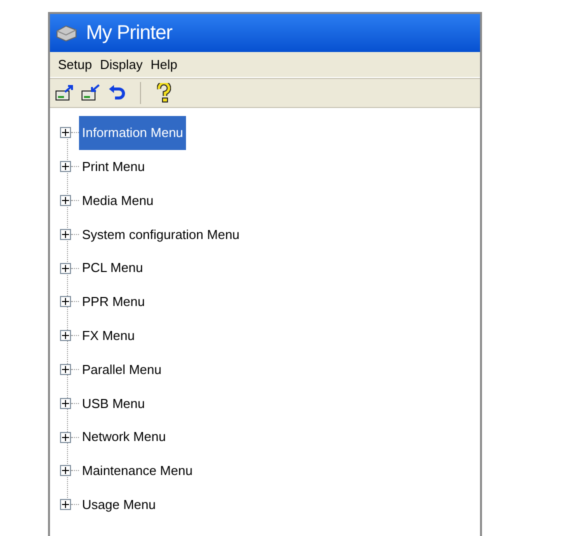 Image resolution: width=570 pixels, height=536 pixels. What do you see at coordinates (112, 268) in the screenshot?
I see `tree-item: PCL Menu` at bounding box center [112, 268].